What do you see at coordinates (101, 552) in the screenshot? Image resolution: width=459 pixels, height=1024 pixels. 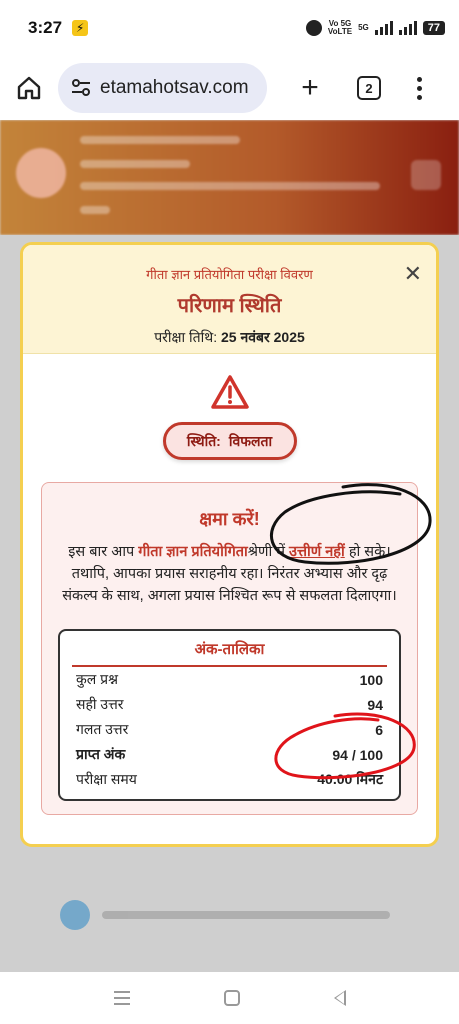 I see `msg-part-1: इस बार आप` at bounding box center [101, 552].